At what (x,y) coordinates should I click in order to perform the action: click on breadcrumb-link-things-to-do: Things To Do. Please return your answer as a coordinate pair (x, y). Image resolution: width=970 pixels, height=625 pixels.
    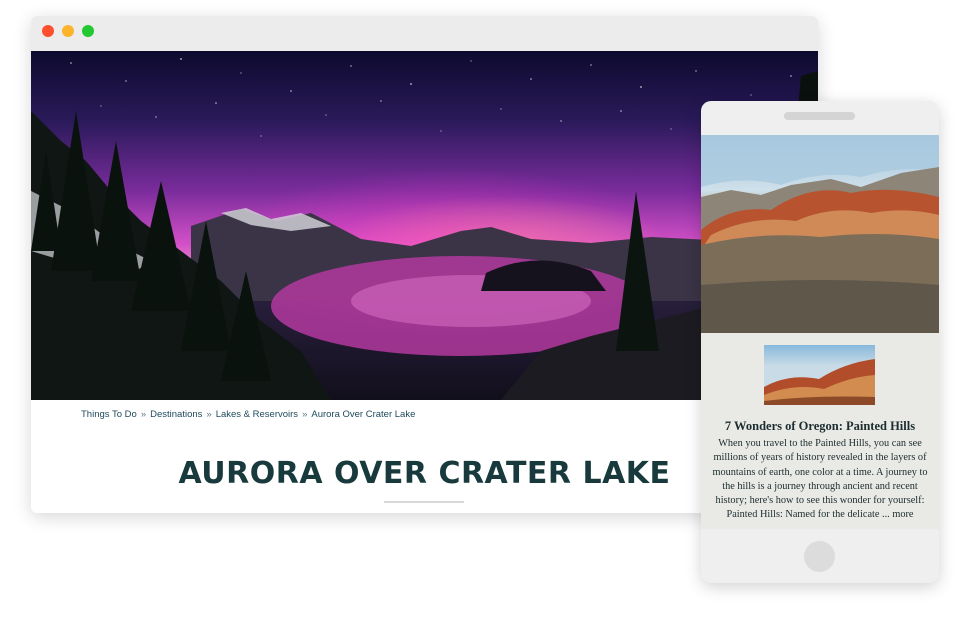
    Looking at the image, I should click on (109, 414).